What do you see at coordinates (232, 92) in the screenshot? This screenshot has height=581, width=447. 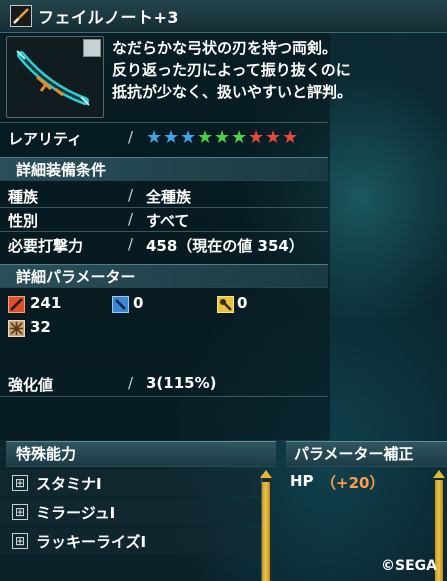 I see `description-line: 抵抗が少なく、扱いやすいと評判。` at bounding box center [232, 92].